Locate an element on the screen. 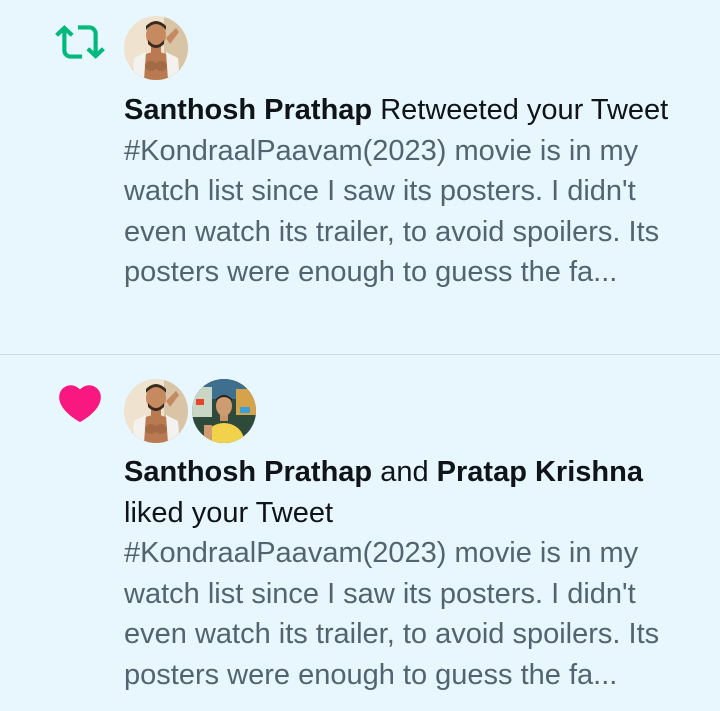  avatar-pratap-krishna is located at coordinates (224, 411).